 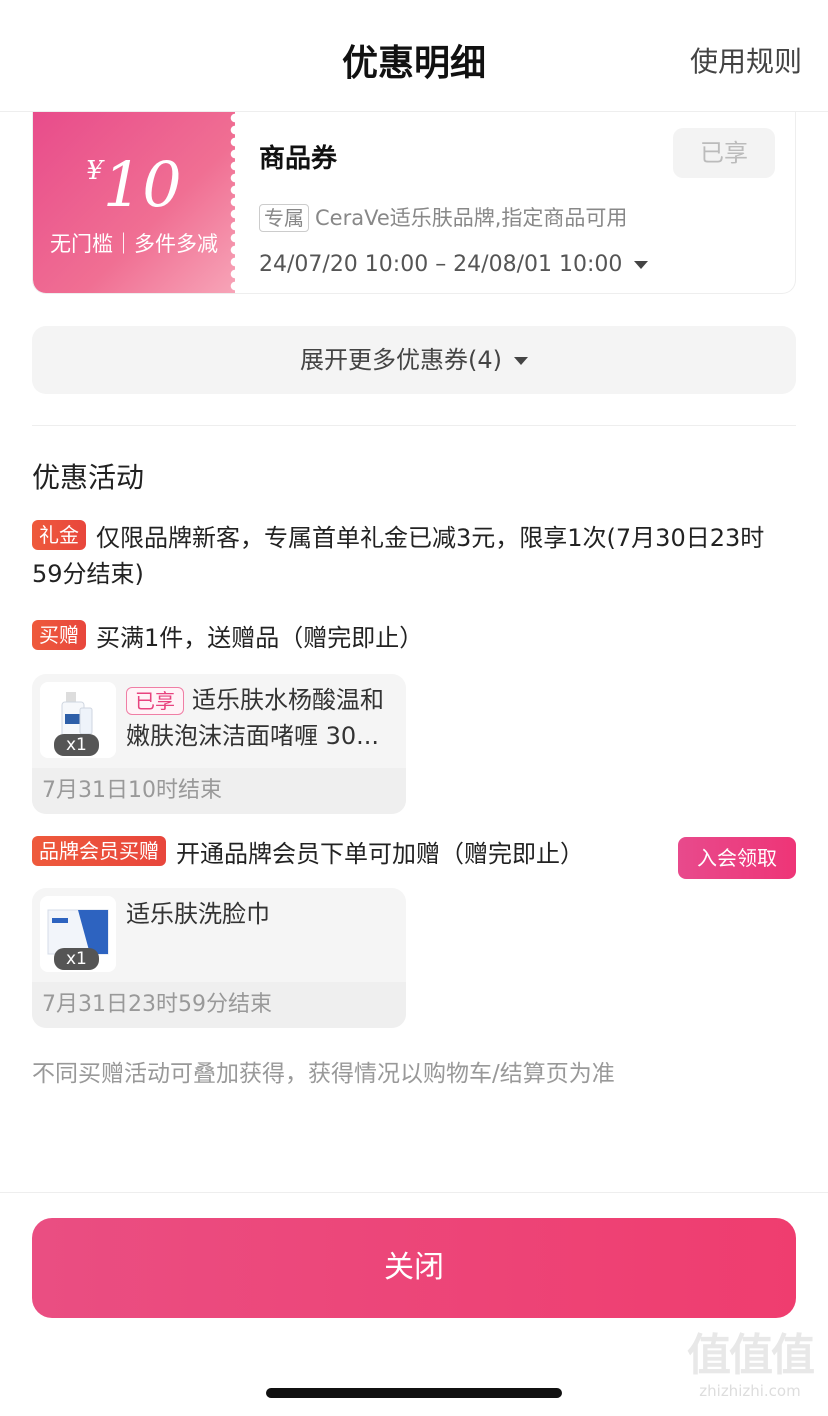 I want to click on coupon-status-button: 已享, so click(x=724, y=153).